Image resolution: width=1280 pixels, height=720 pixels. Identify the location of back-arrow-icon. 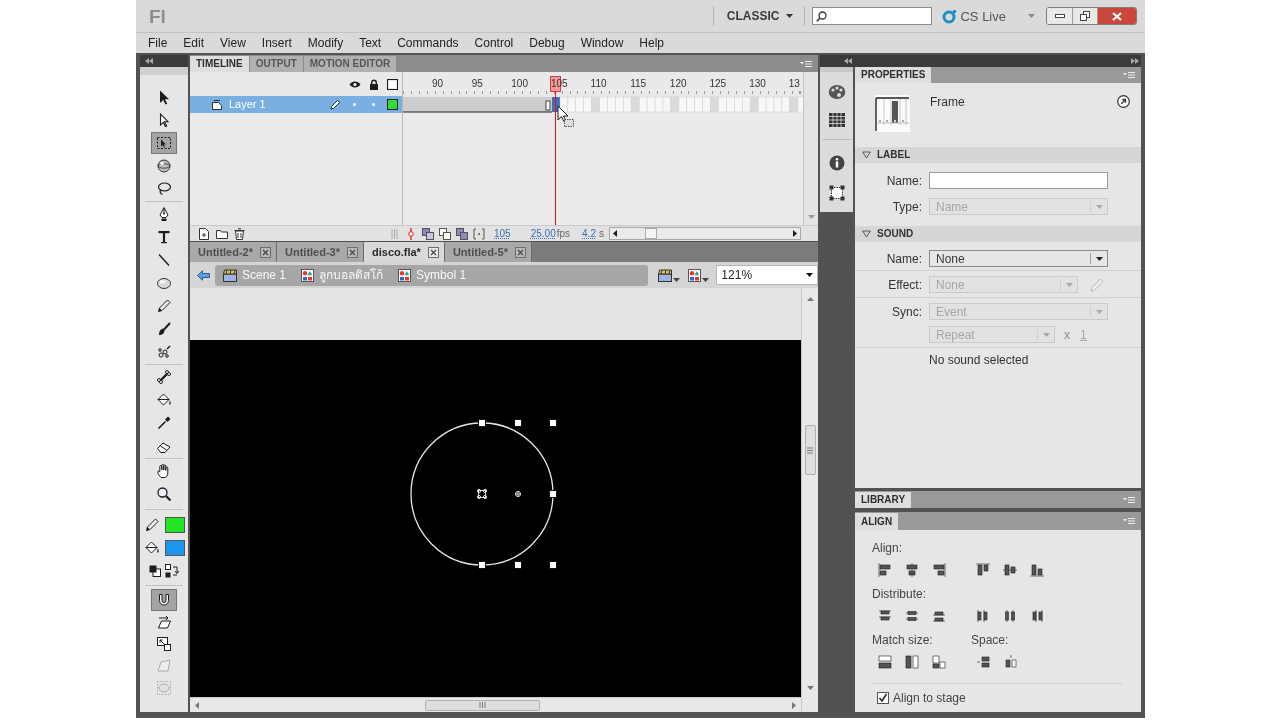
(203, 275).